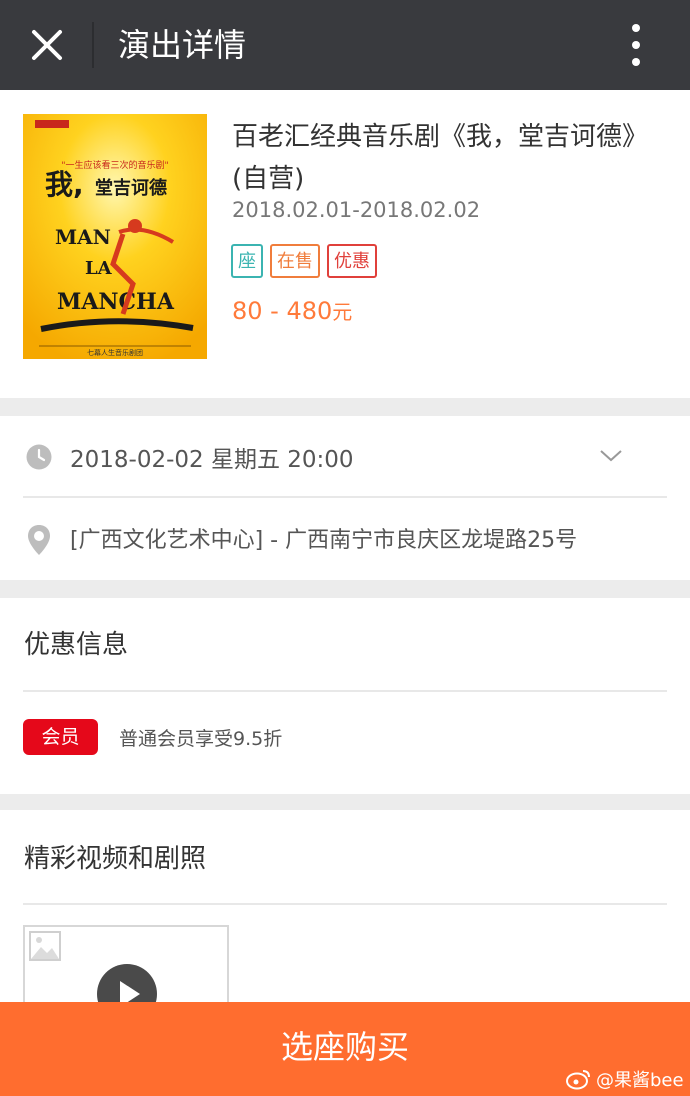 Image resolution: width=690 pixels, height=1096 pixels. I want to click on offers-title: 优惠信息, so click(76, 645).